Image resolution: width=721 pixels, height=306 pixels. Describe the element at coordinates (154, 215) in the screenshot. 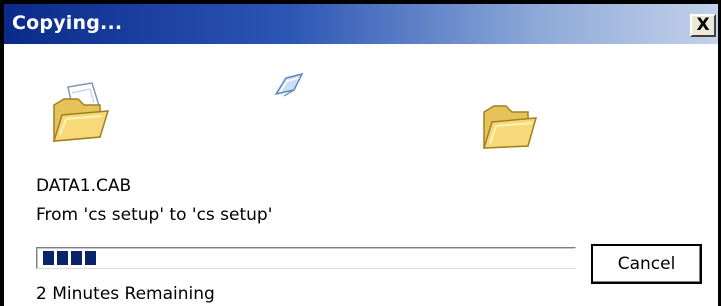

I see `copy-source-destination: From 'cs setup' to 'cs setup'` at that location.